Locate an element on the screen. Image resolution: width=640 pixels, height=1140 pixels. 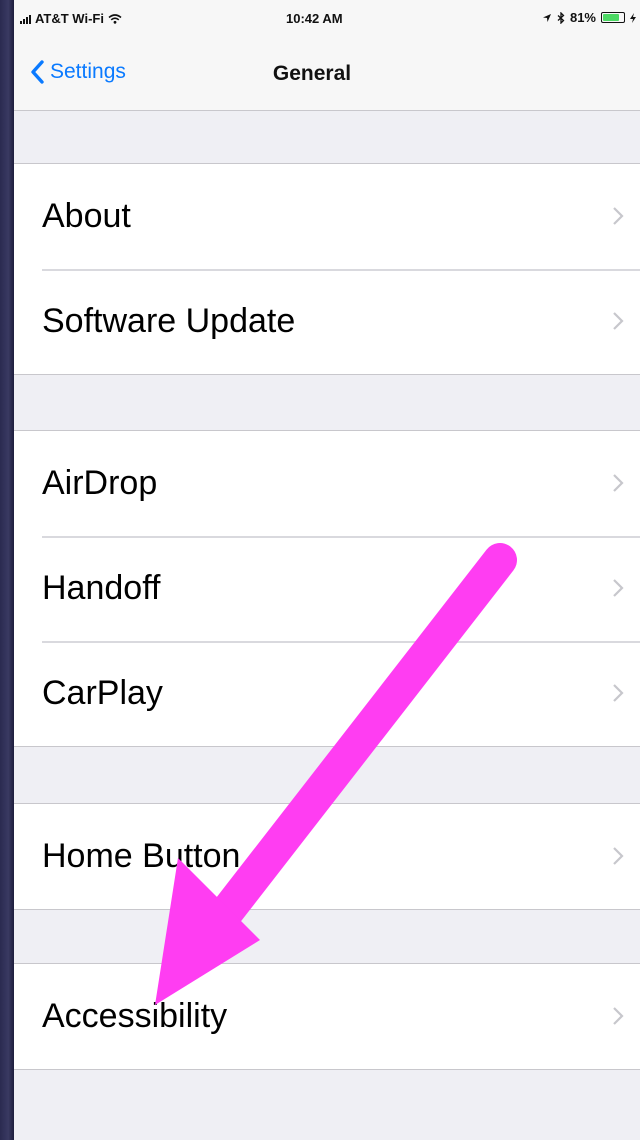
settings-row-label: AirDrop is located at coordinates (100, 483).